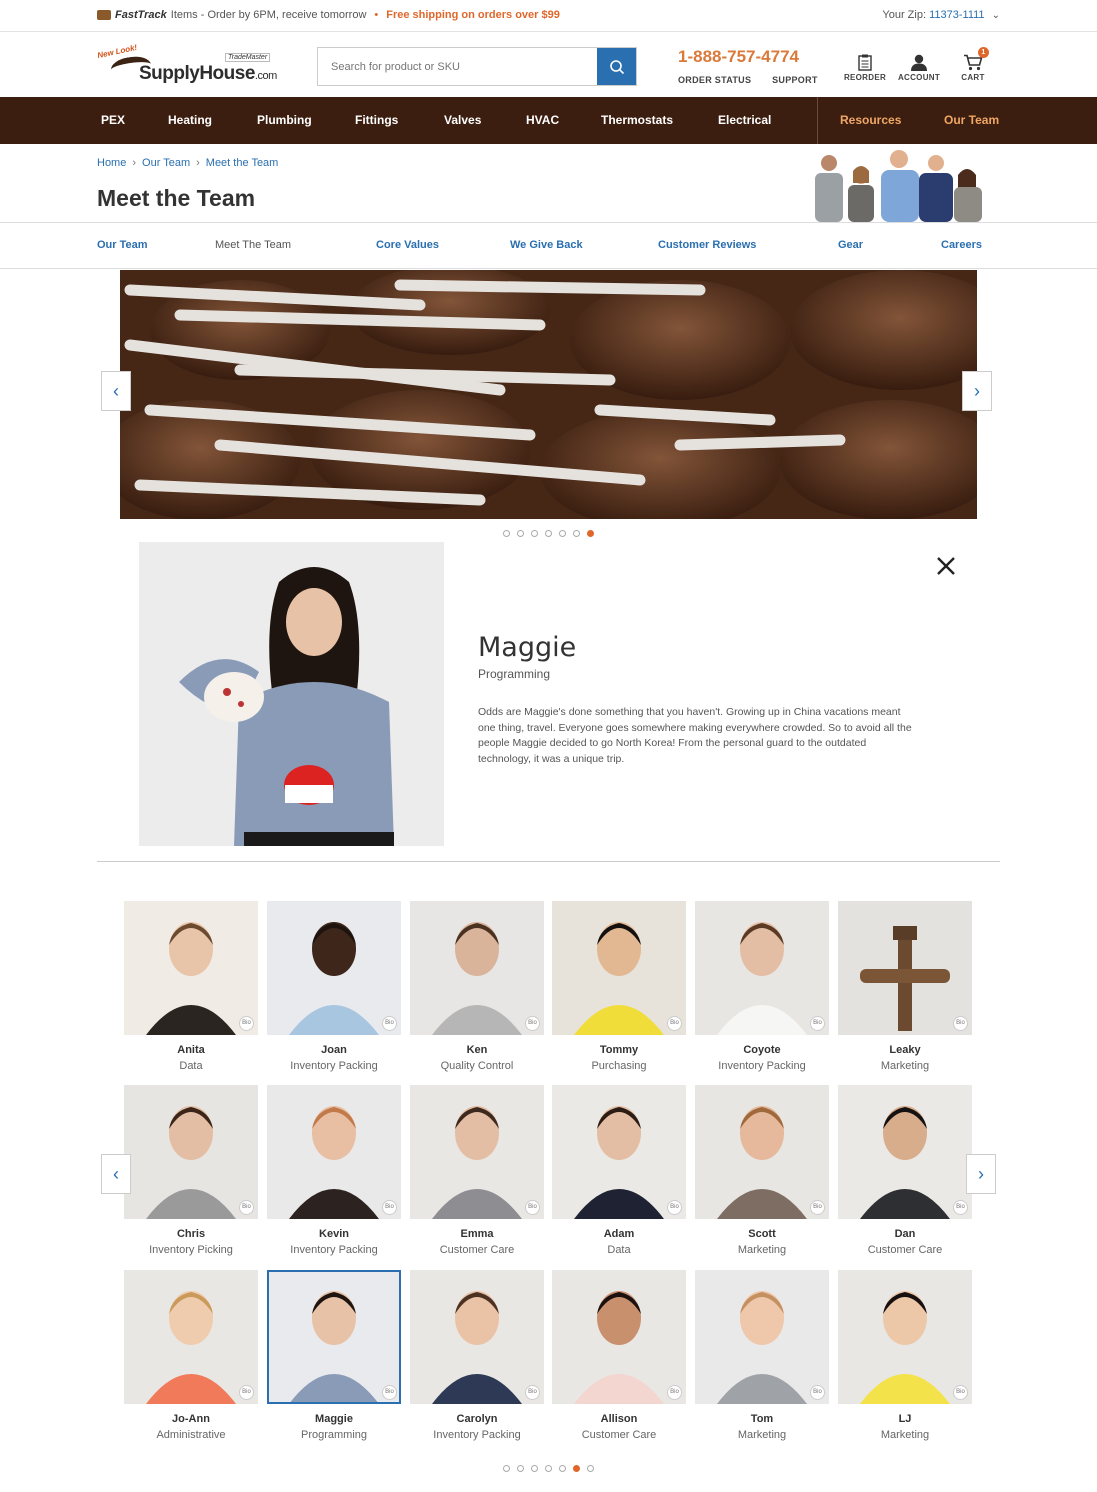 The height and width of the screenshot is (1492, 1097). I want to click on team-member-card: Bio Jo-Ann Administrative, so click(191, 1355).